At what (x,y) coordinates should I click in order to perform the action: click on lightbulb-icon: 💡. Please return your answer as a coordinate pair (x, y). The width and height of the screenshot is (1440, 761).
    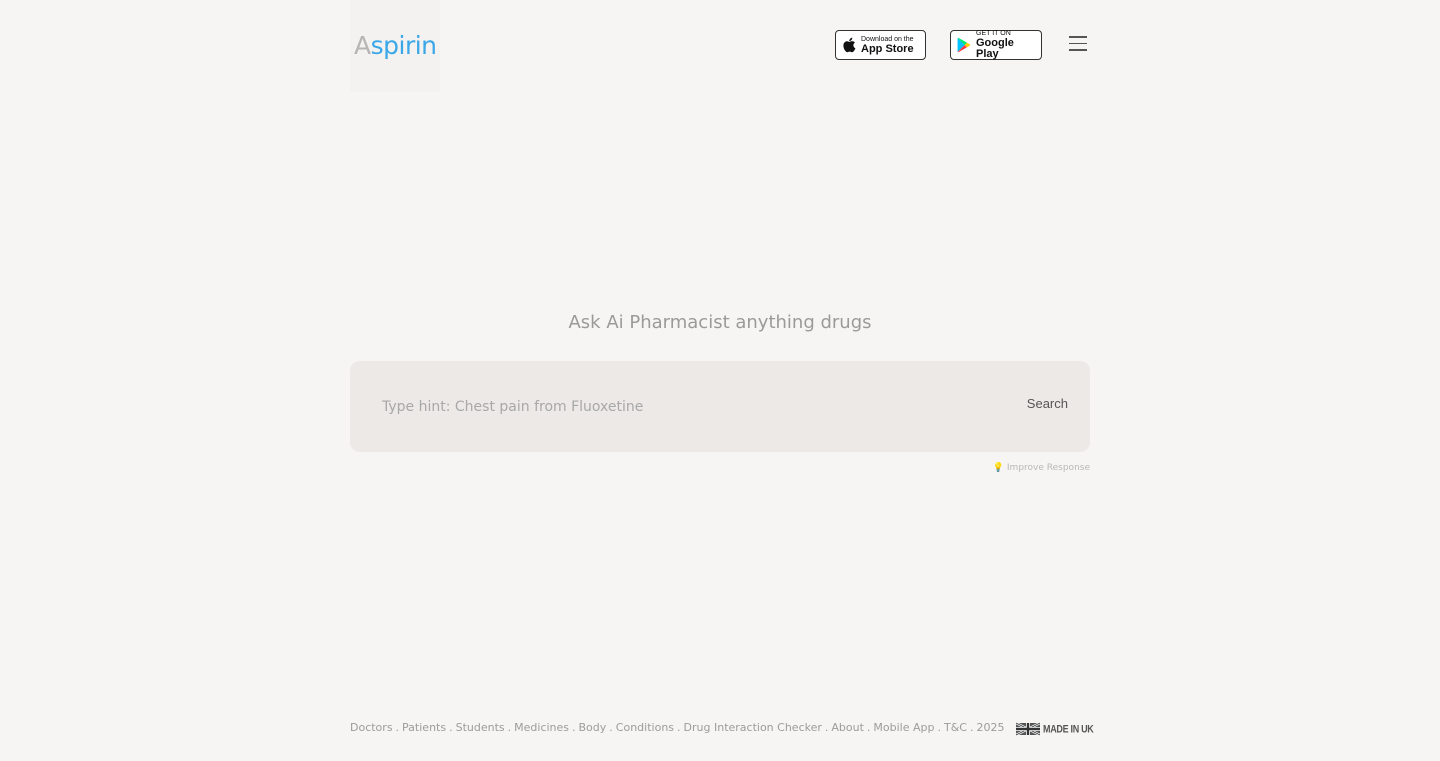
    Looking at the image, I should click on (998, 468).